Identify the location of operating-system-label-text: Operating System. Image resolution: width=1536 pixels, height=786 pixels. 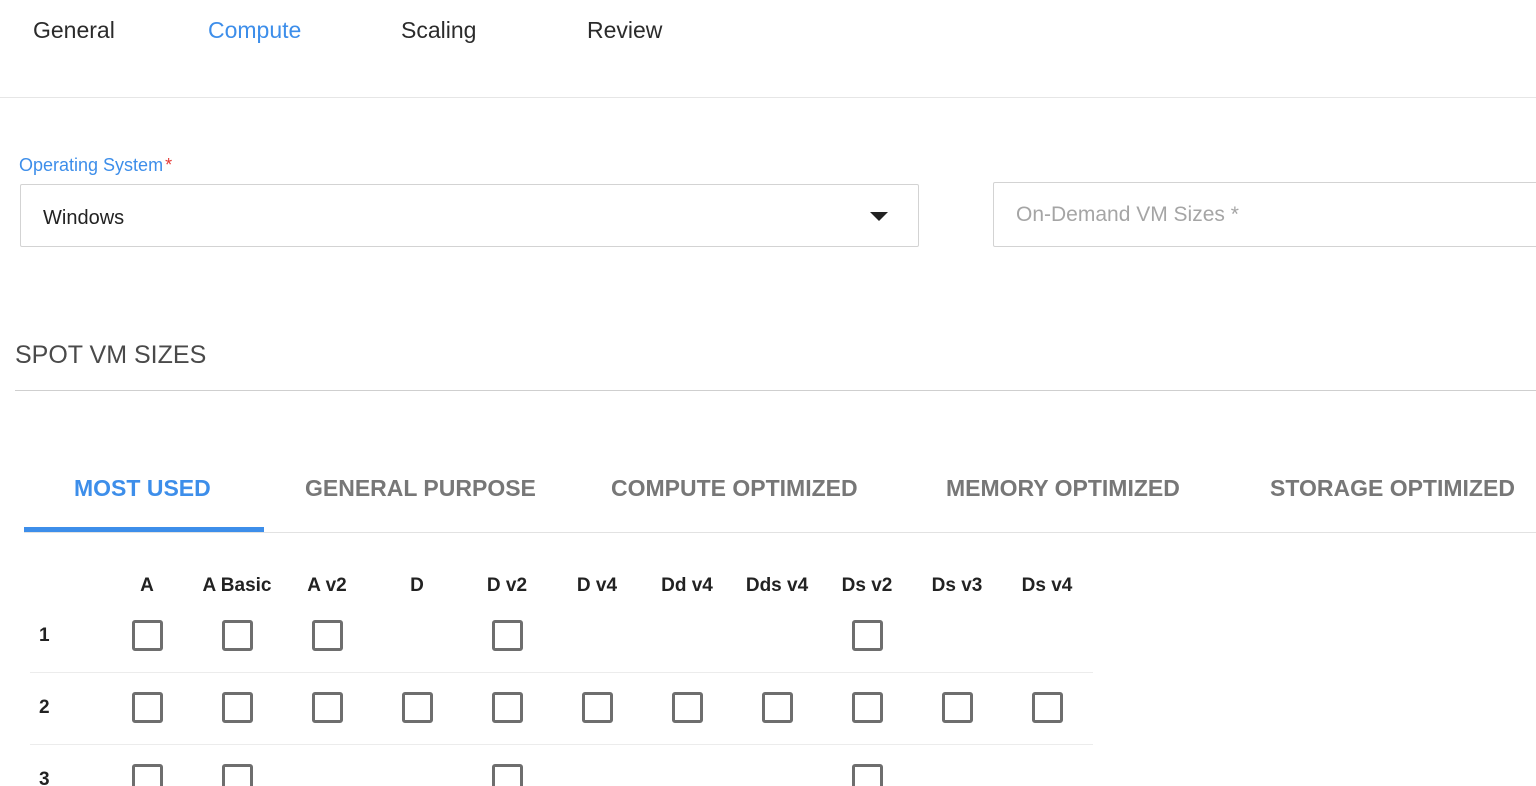
(91, 165).